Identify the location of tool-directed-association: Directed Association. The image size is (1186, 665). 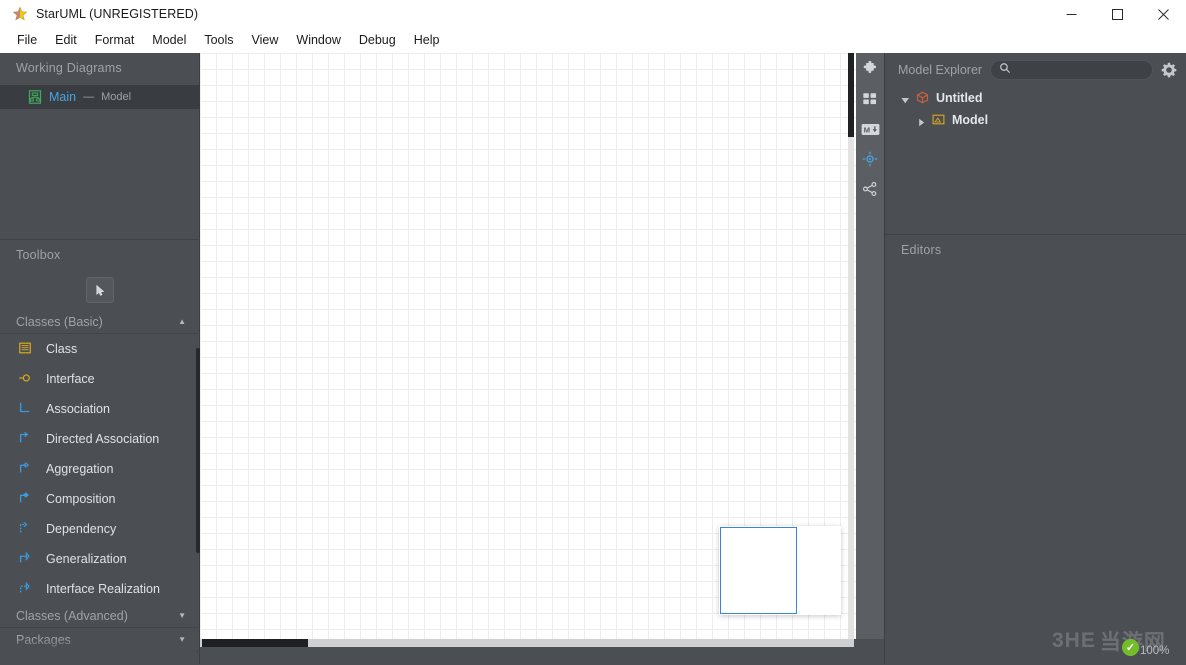
(100, 439).